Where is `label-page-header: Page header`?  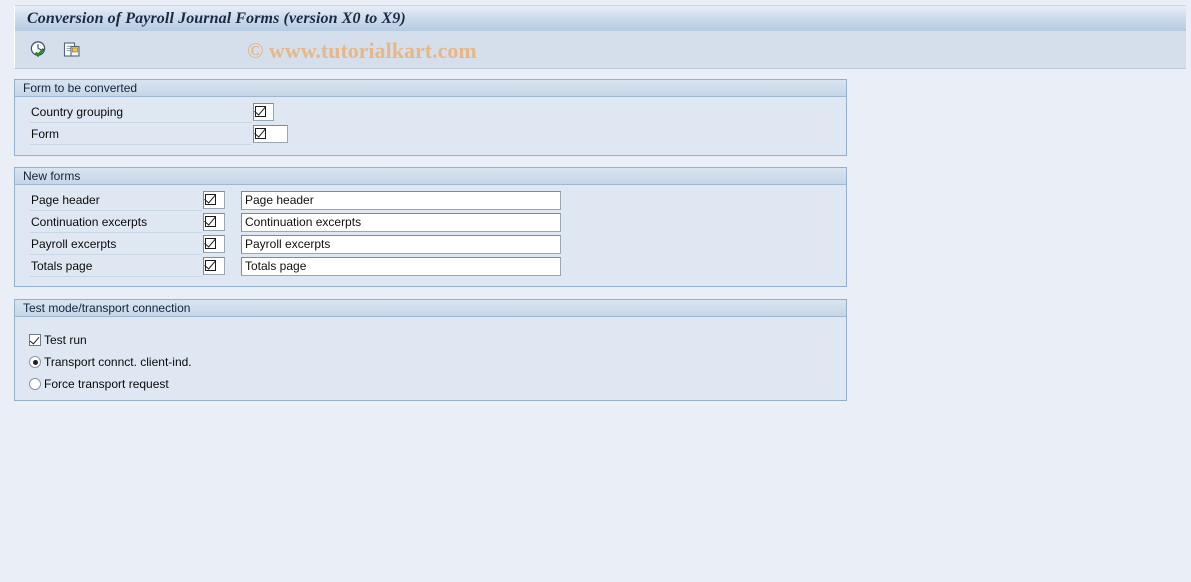
label-page-header: Page header is located at coordinates (116, 200).